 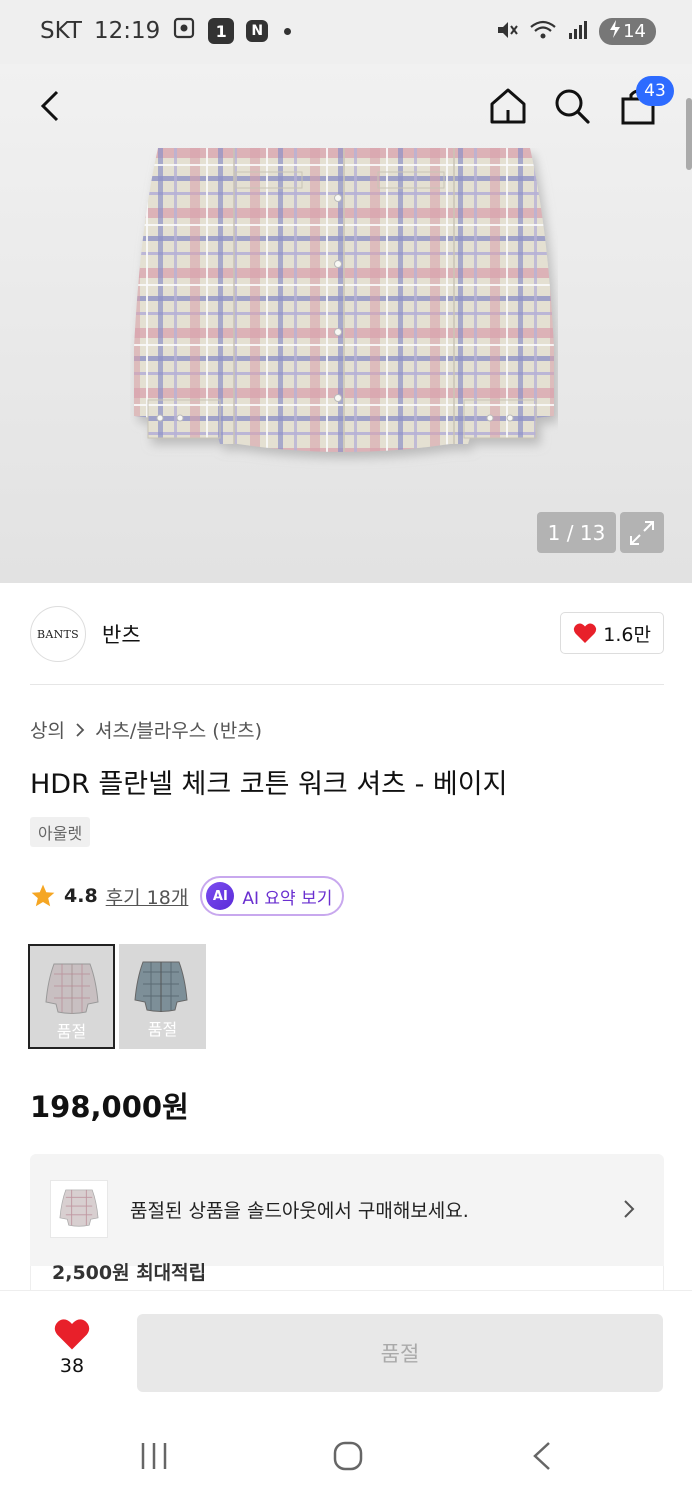 I want to click on top-nav-bar: 43, so click(x=346, y=106).